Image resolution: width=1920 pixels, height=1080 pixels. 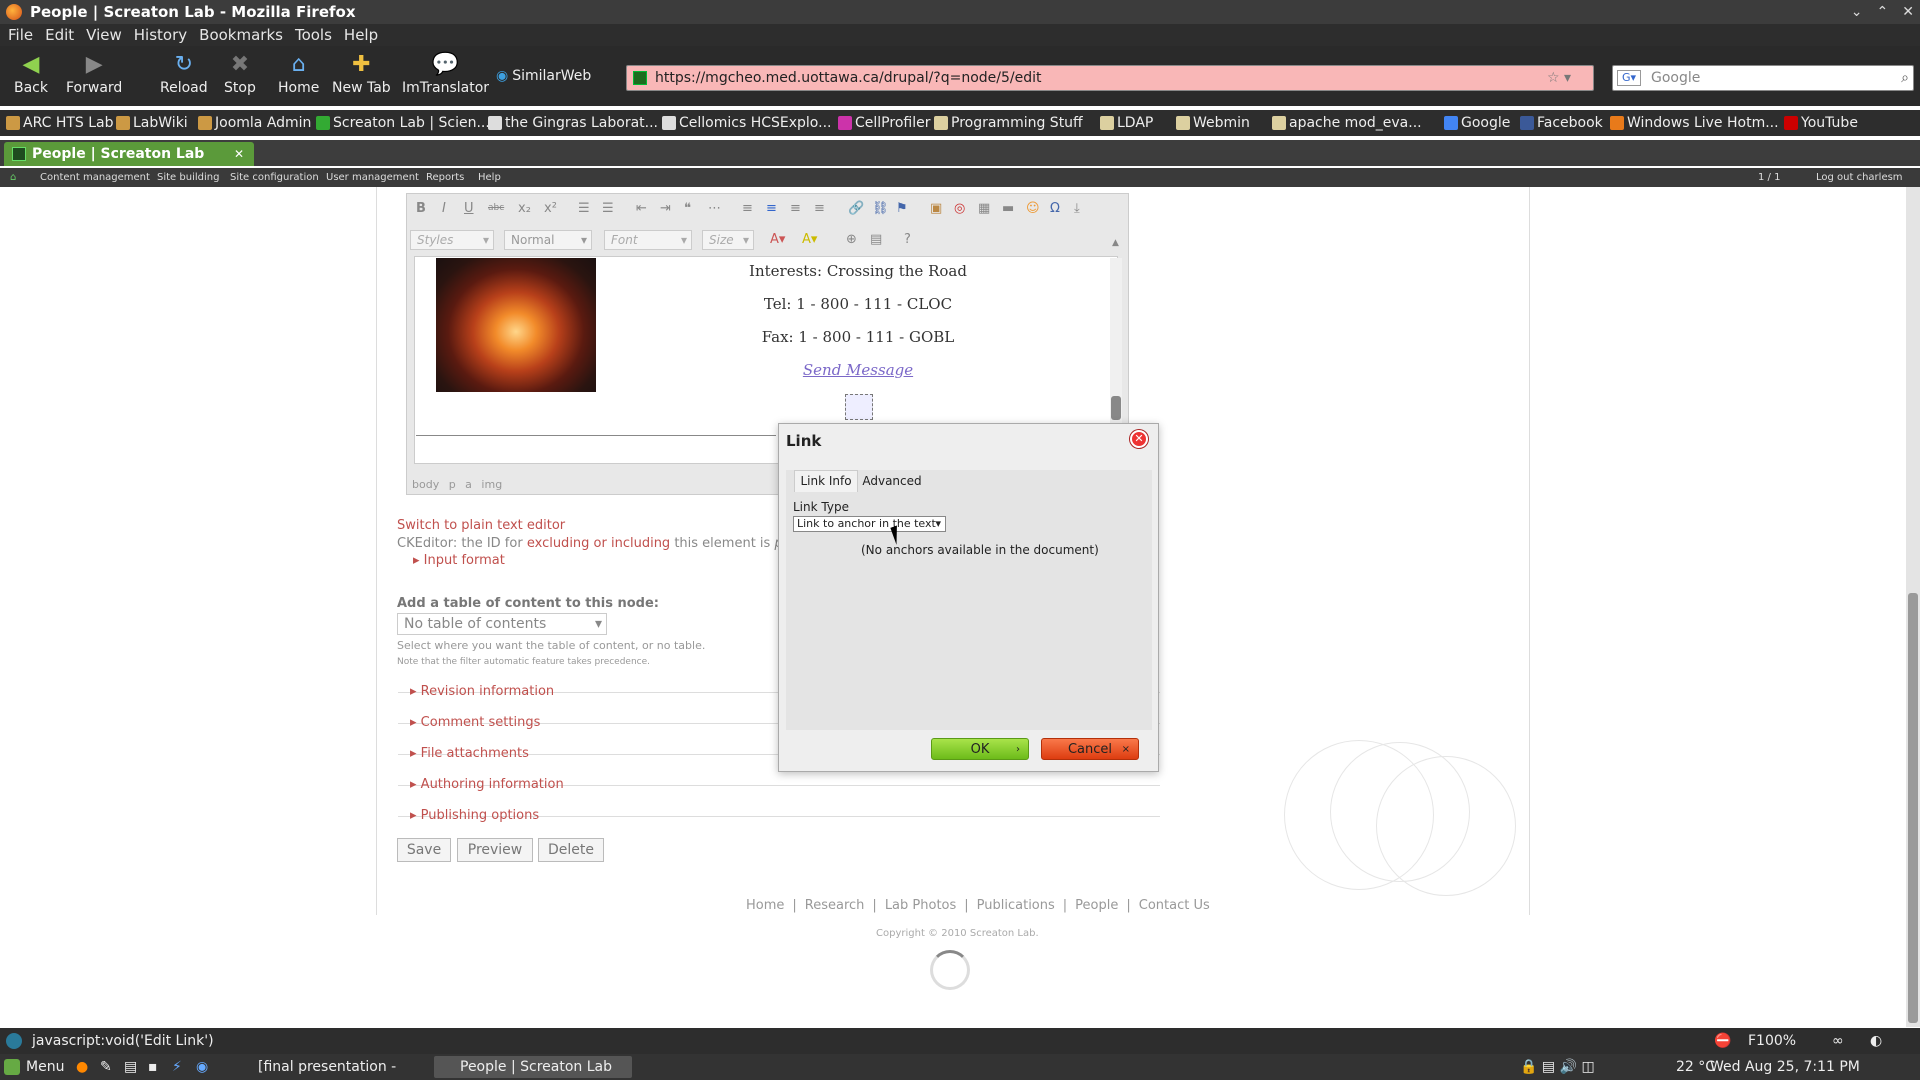 What do you see at coordinates (1477, 123) in the screenshot?
I see `bookmark-item: Google` at bounding box center [1477, 123].